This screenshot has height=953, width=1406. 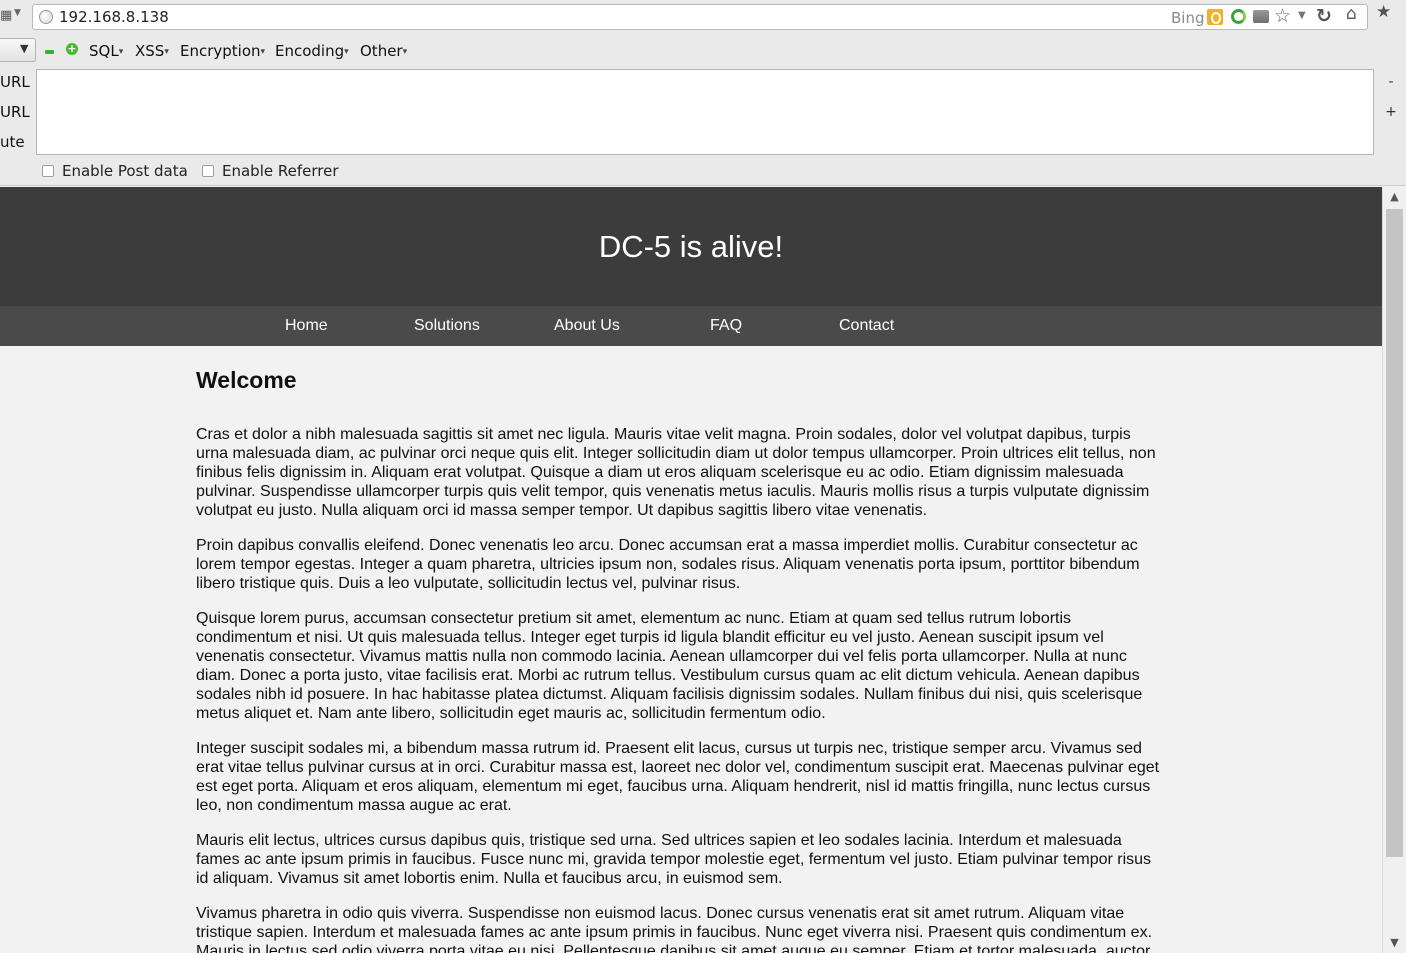 What do you see at coordinates (1282, 16) in the screenshot?
I see `star-icon: ☆` at bounding box center [1282, 16].